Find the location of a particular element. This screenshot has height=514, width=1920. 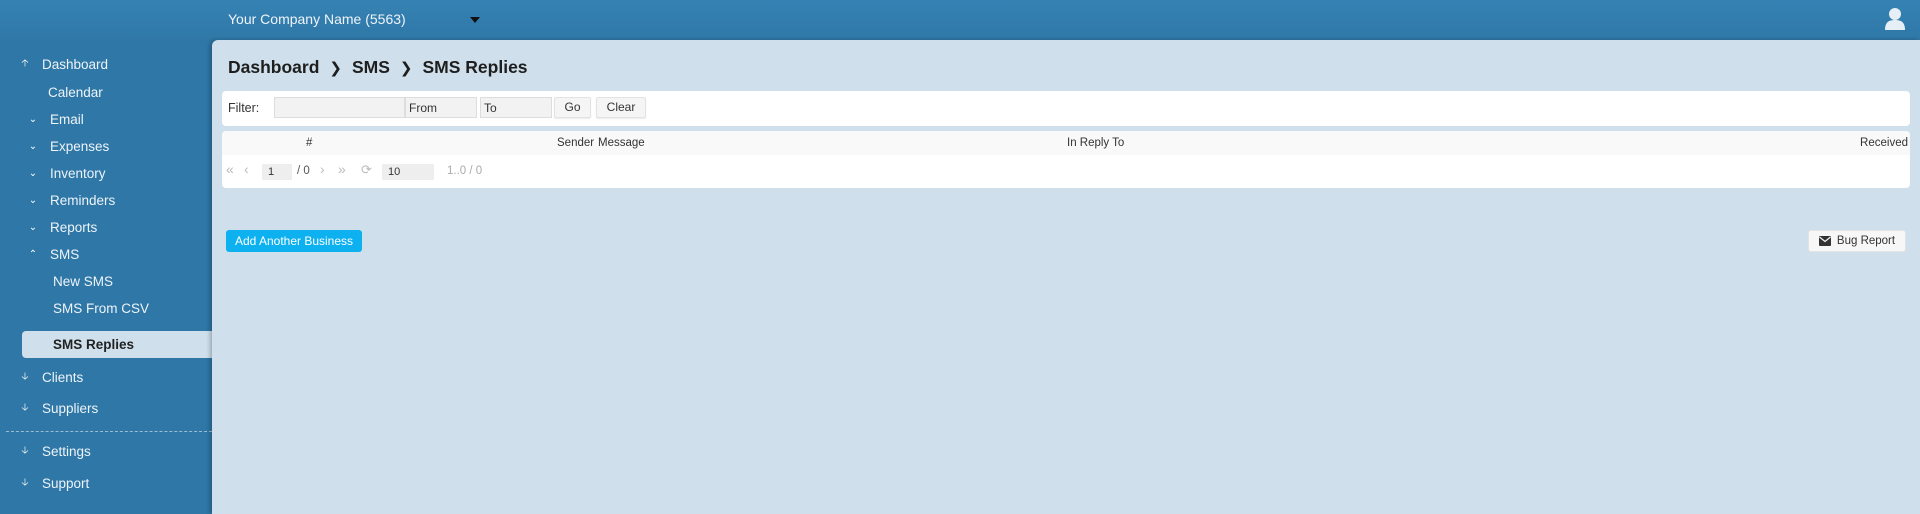

filter-text-input is located at coordinates (339, 107).